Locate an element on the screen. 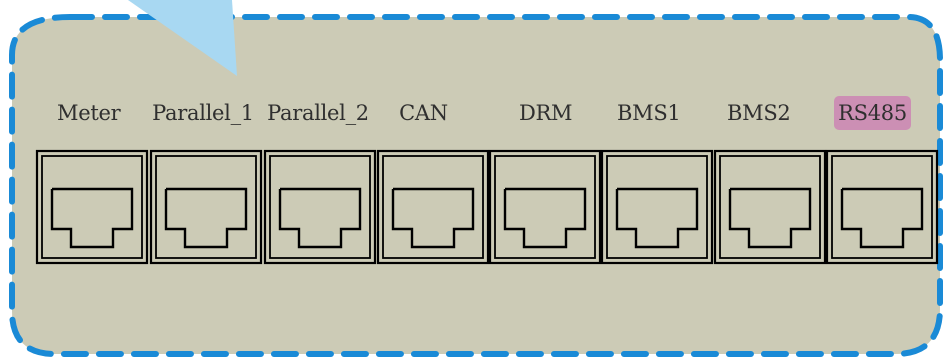 This screenshot has width=949, height=359. port-label-drm: DRM is located at coordinates (546, 113).